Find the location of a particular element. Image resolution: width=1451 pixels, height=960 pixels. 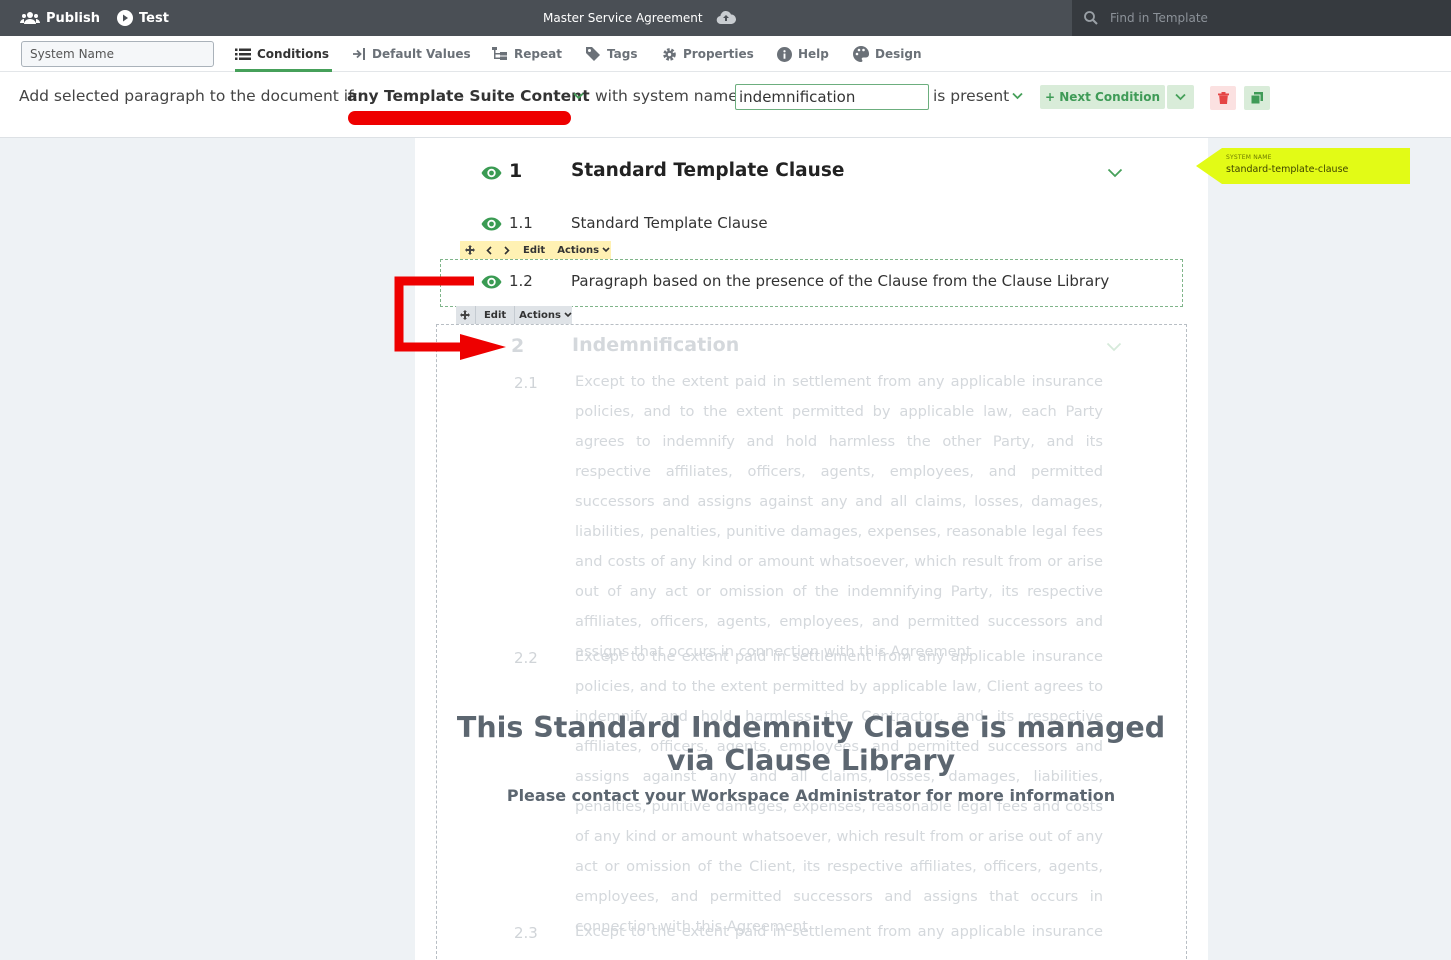

chevron-left-icon is located at coordinates (489, 250).